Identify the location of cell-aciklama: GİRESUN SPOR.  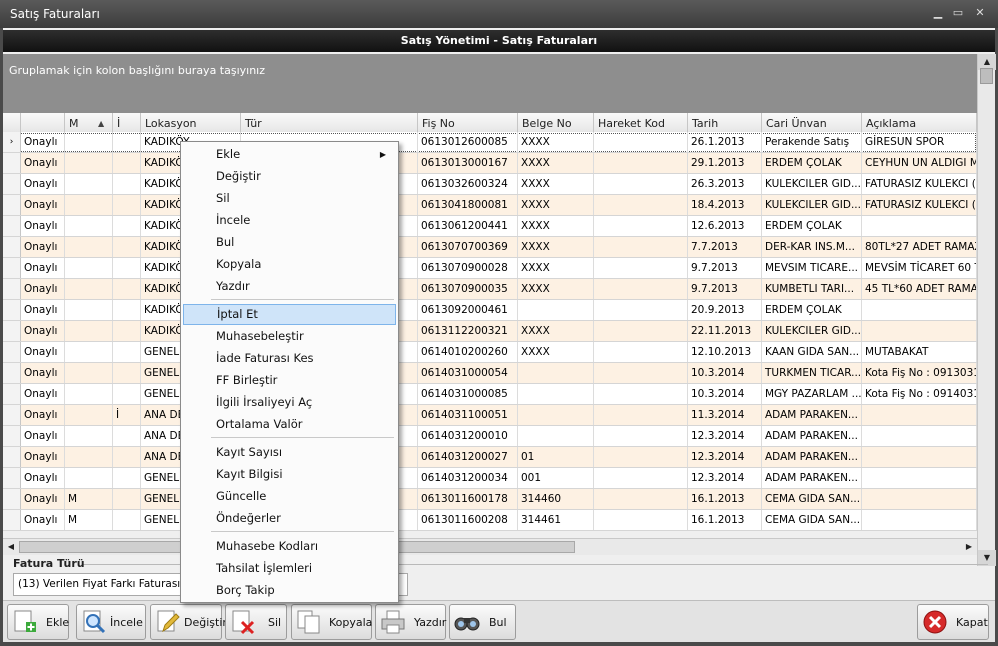
(919, 142).